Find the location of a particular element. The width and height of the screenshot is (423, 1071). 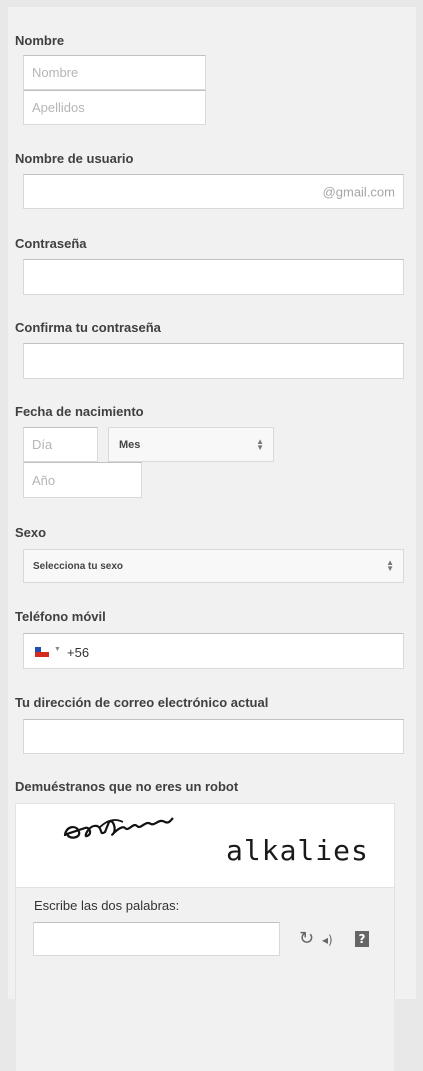

refresh-icon: ↻ is located at coordinates (306, 938).